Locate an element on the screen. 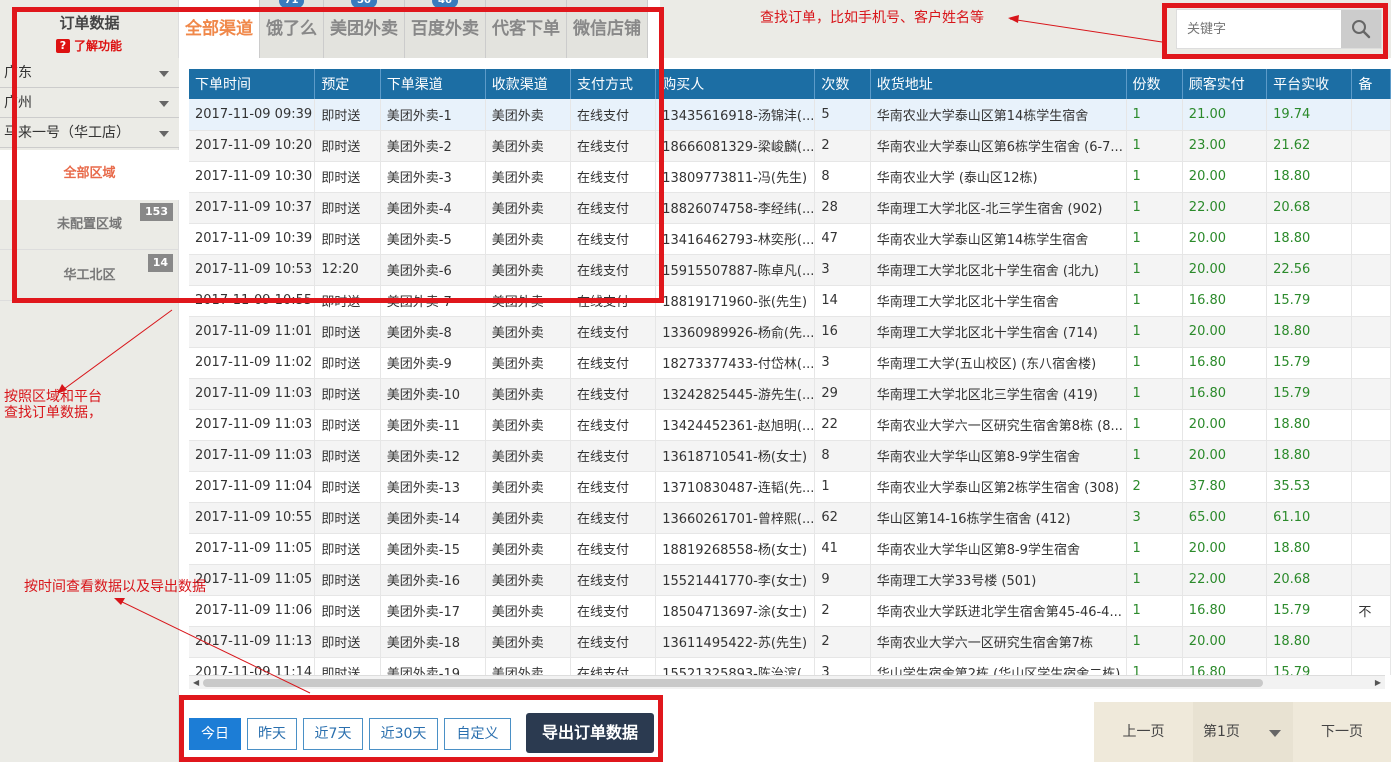  table-cell: 8 is located at coordinates (842, 456).